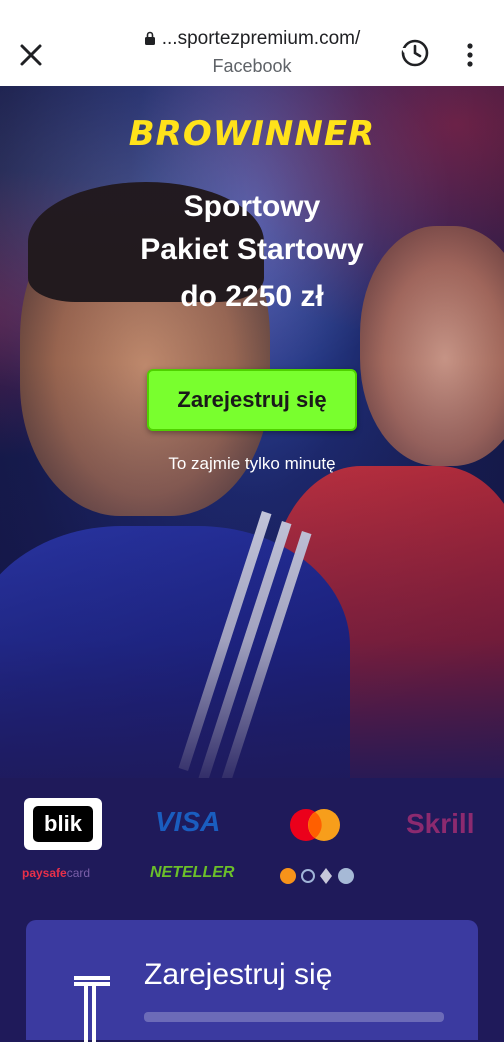  Describe the element at coordinates (149, 38) in the screenshot. I see `lock-icon` at that location.